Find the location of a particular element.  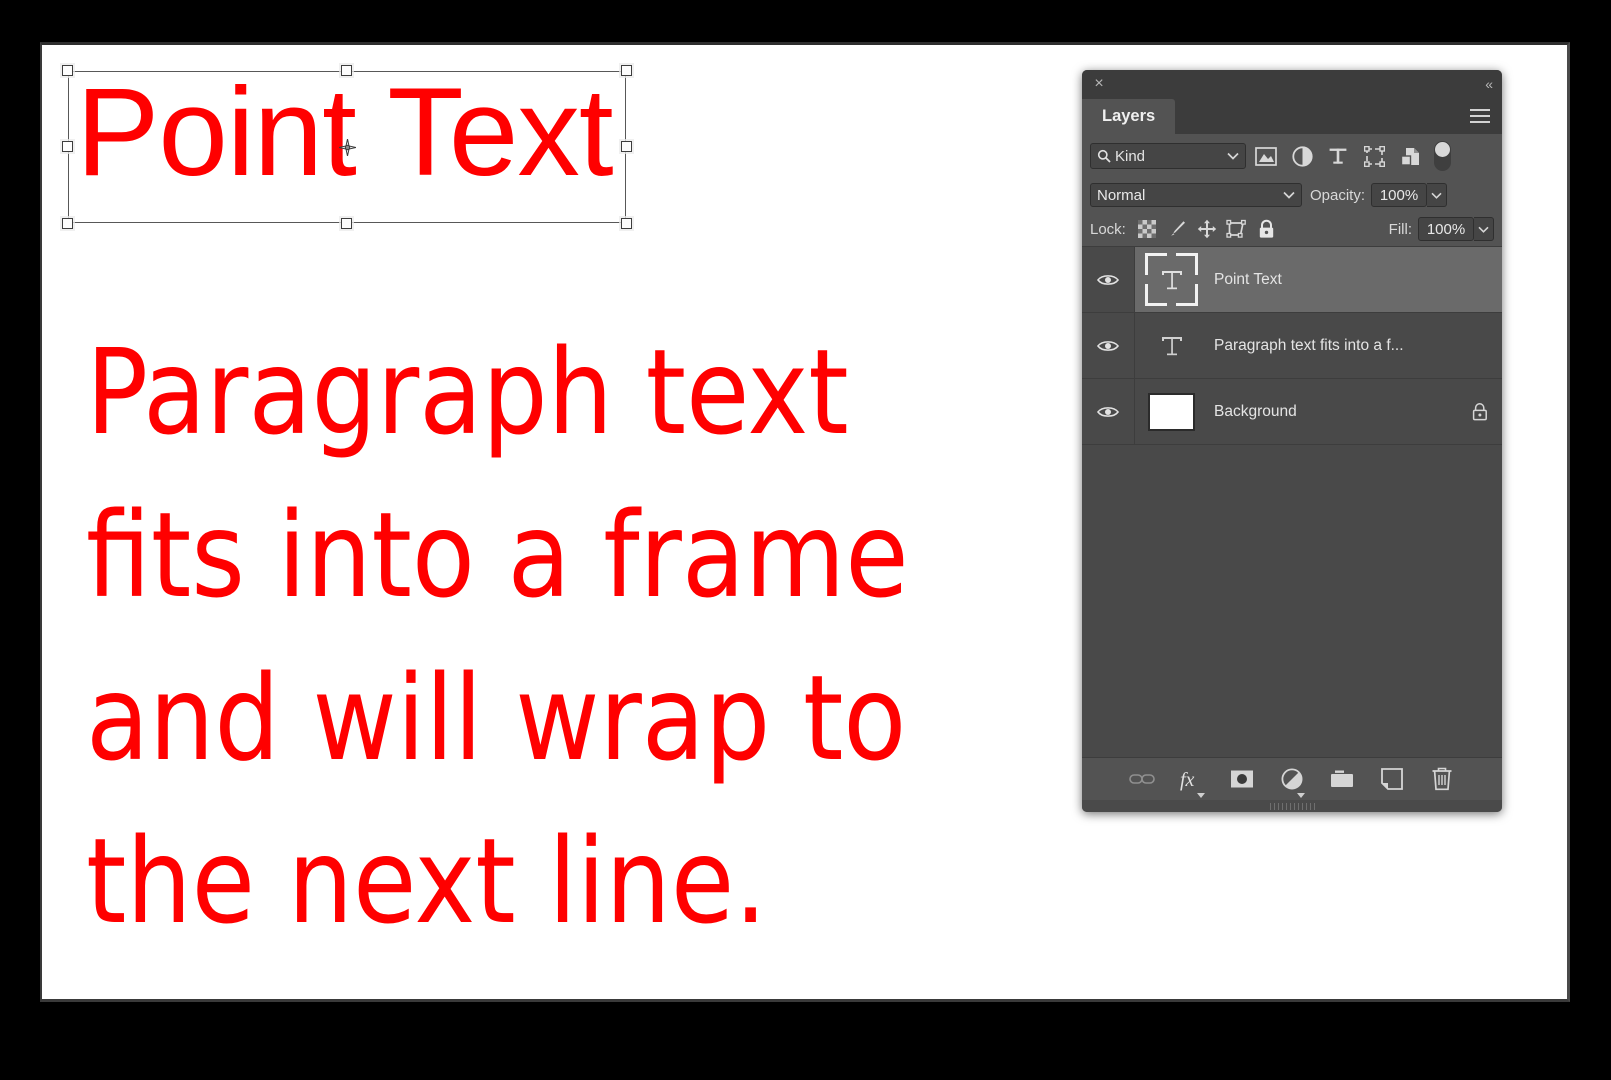

layer-locked-indicator is located at coordinates (1480, 411).